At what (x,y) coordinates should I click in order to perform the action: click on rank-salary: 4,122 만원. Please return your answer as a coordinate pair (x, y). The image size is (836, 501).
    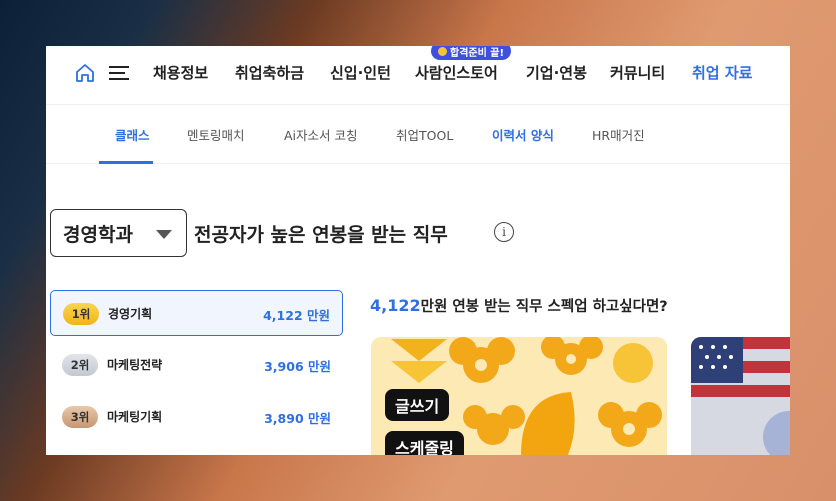
    Looking at the image, I should click on (296, 315).